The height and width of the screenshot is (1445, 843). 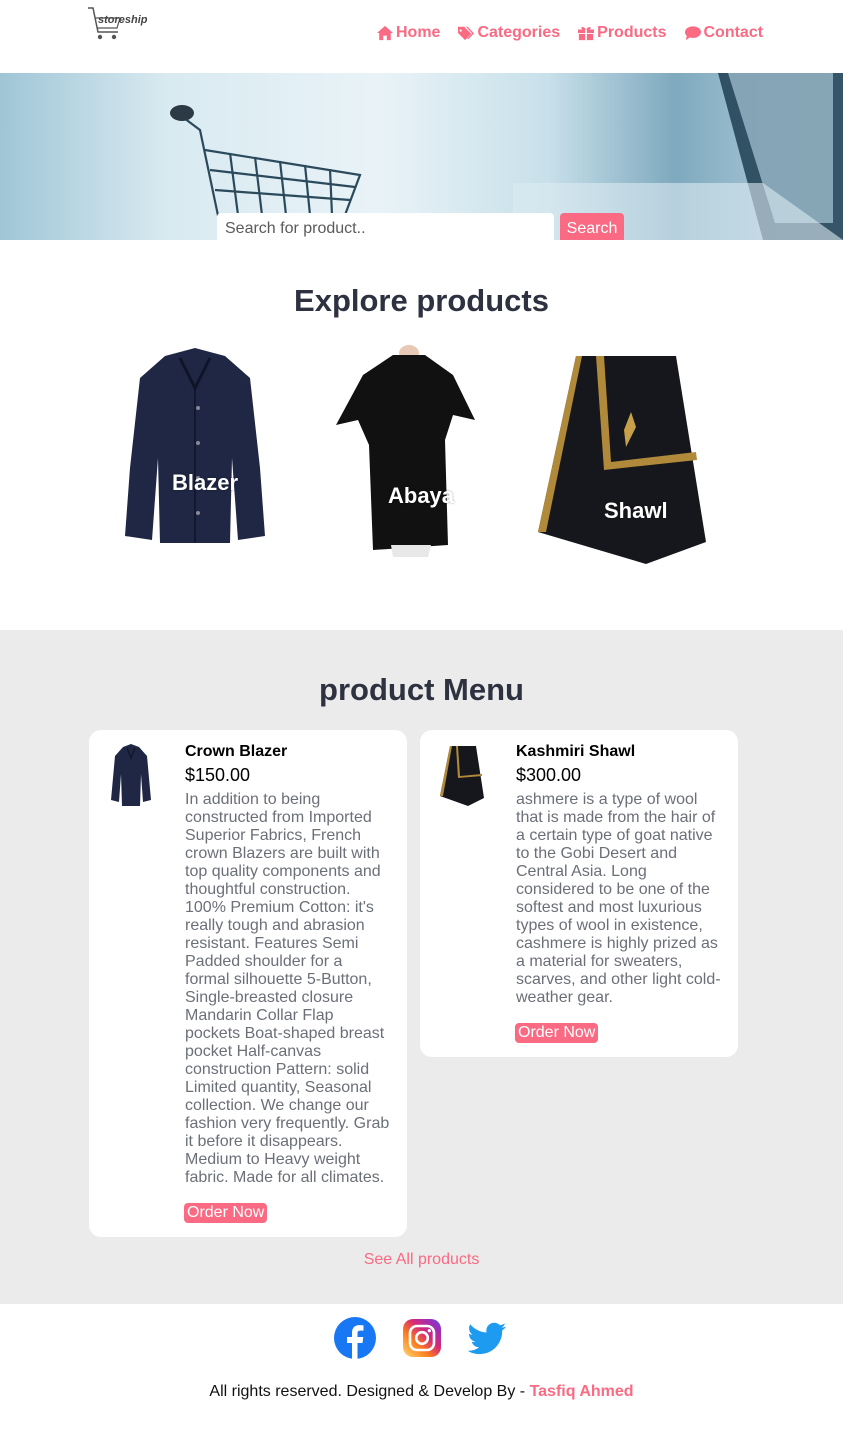 What do you see at coordinates (421, 1260) in the screenshot?
I see `see-all-products-link: See All products` at bounding box center [421, 1260].